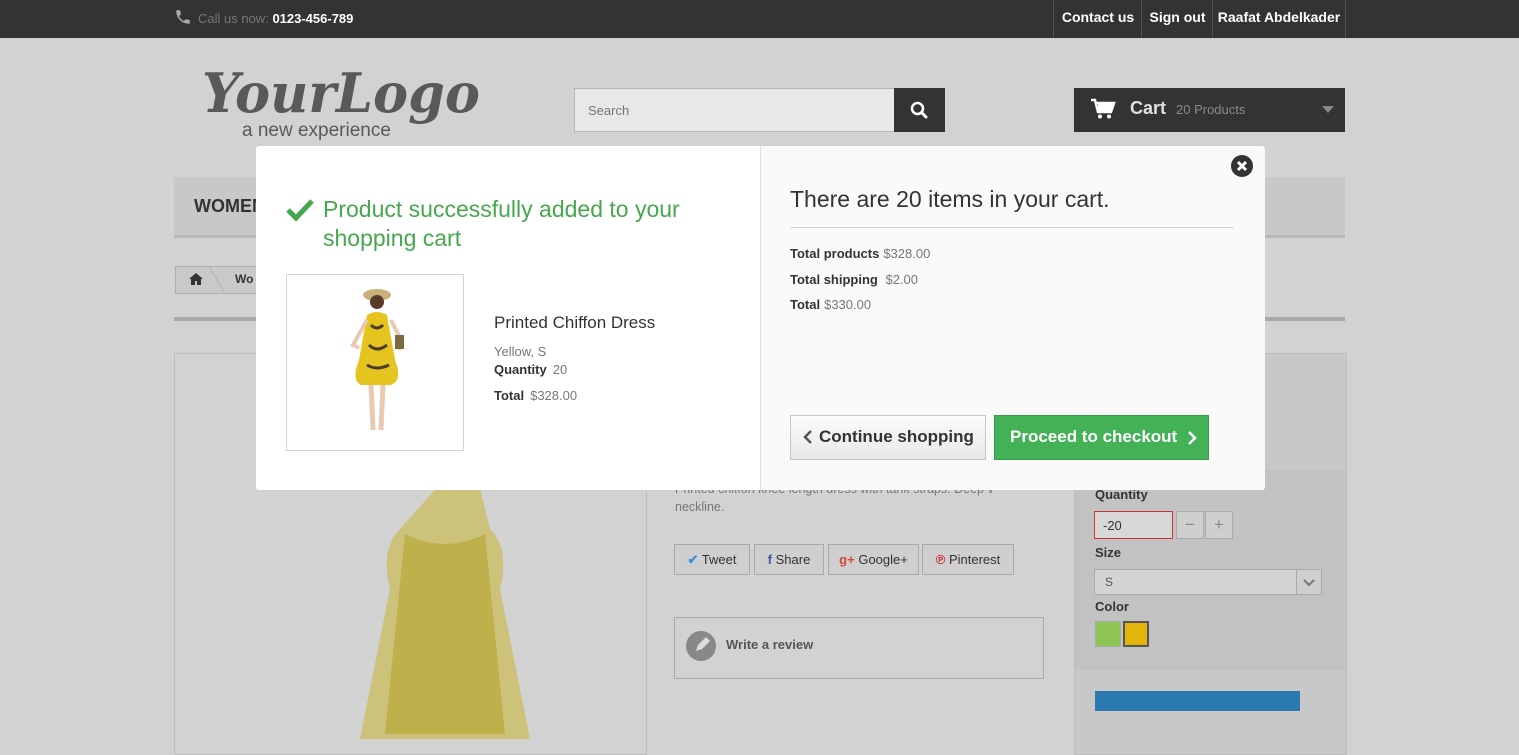 This screenshot has height=755, width=1519. I want to click on logo: YourLogo a new experience, so click(345, 100).